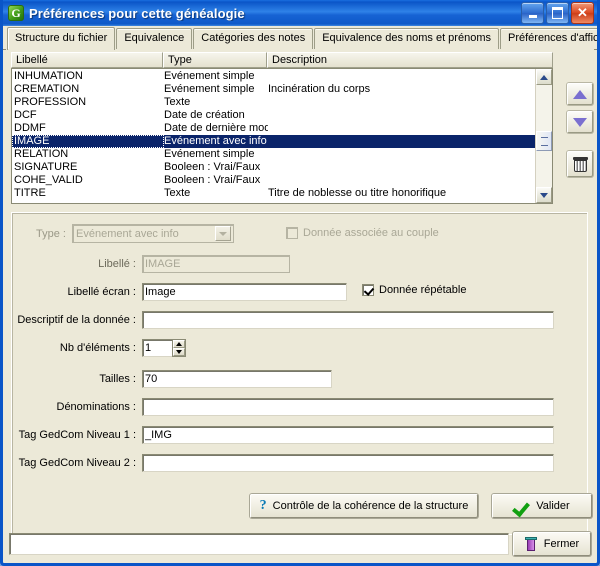  Describe the element at coordinates (215, 141) in the screenshot. I see `cell-type: Evénement avec info` at that location.